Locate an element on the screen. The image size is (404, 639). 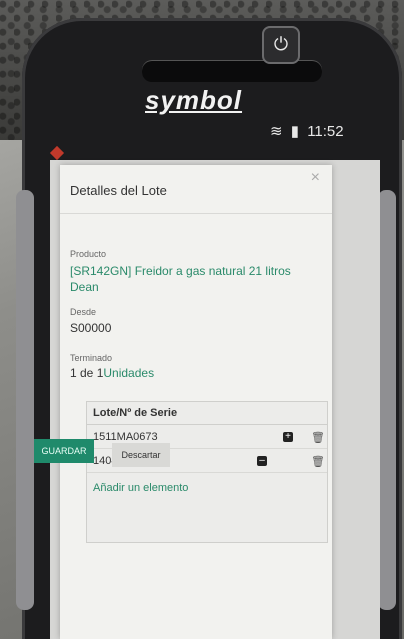
side-grip-left is located at coordinates (25, 400).